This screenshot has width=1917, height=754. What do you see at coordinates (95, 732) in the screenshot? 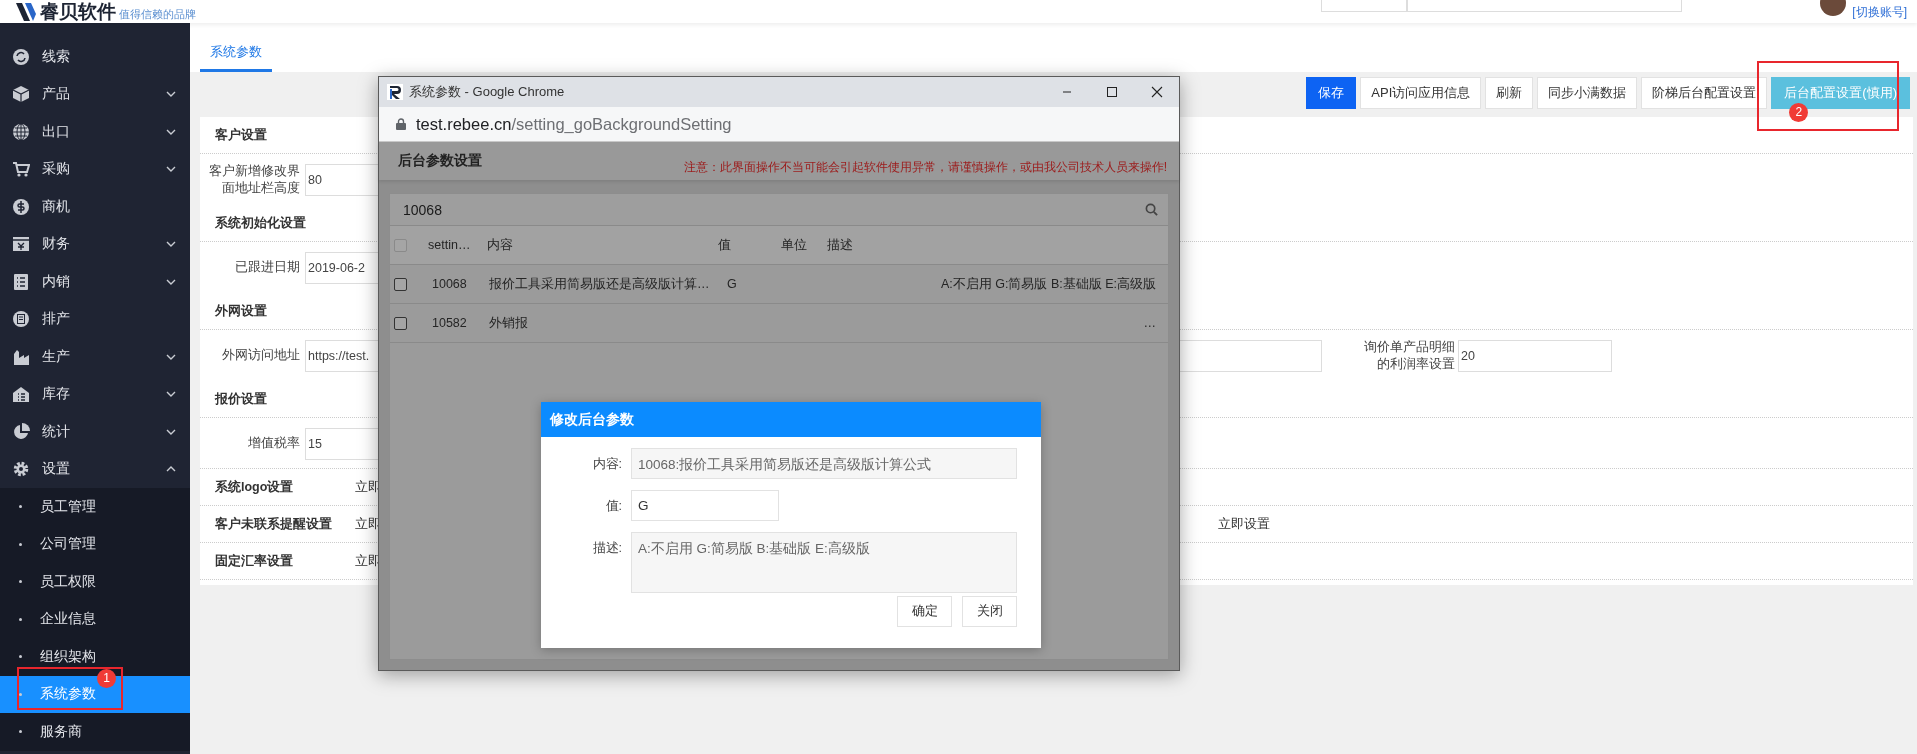
I see `sidebar-item: 服务商` at bounding box center [95, 732].